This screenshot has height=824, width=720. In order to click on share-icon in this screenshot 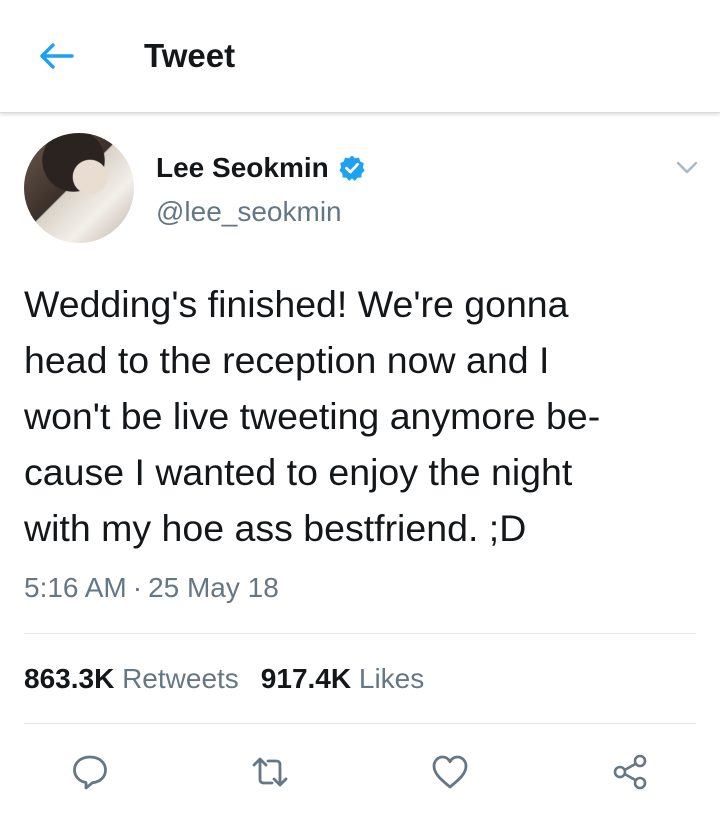, I will do `click(630, 772)`.